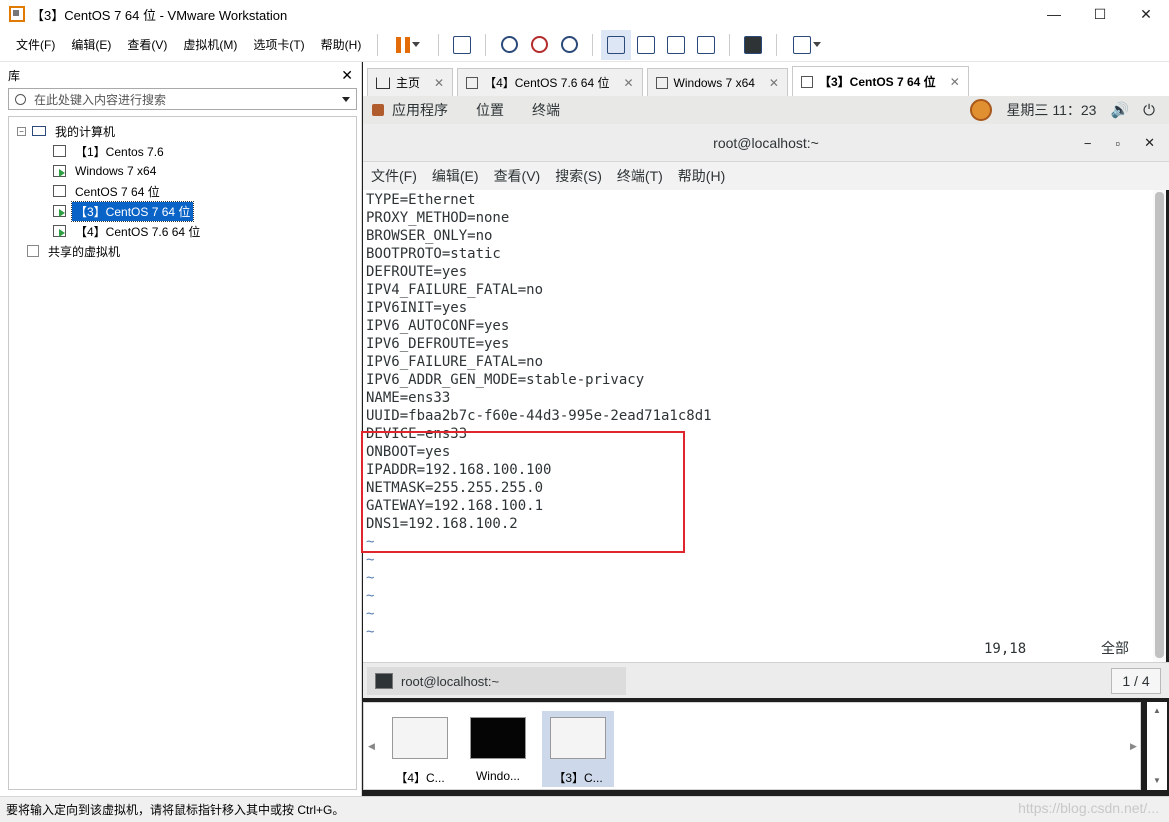 The image size is (1169, 822). What do you see at coordinates (1146, 14) in the screenshot?
I see `close-button: ✕` at bounding box center [1146, 14].